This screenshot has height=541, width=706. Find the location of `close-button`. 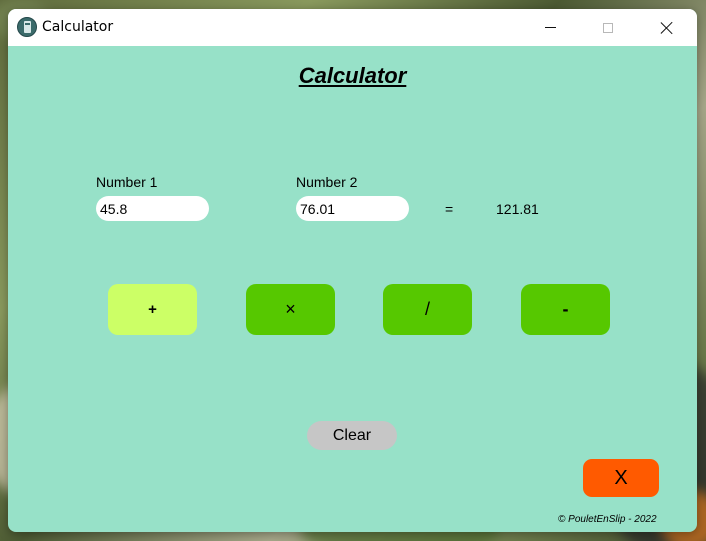

close-button is located at coordinates (667, 27).